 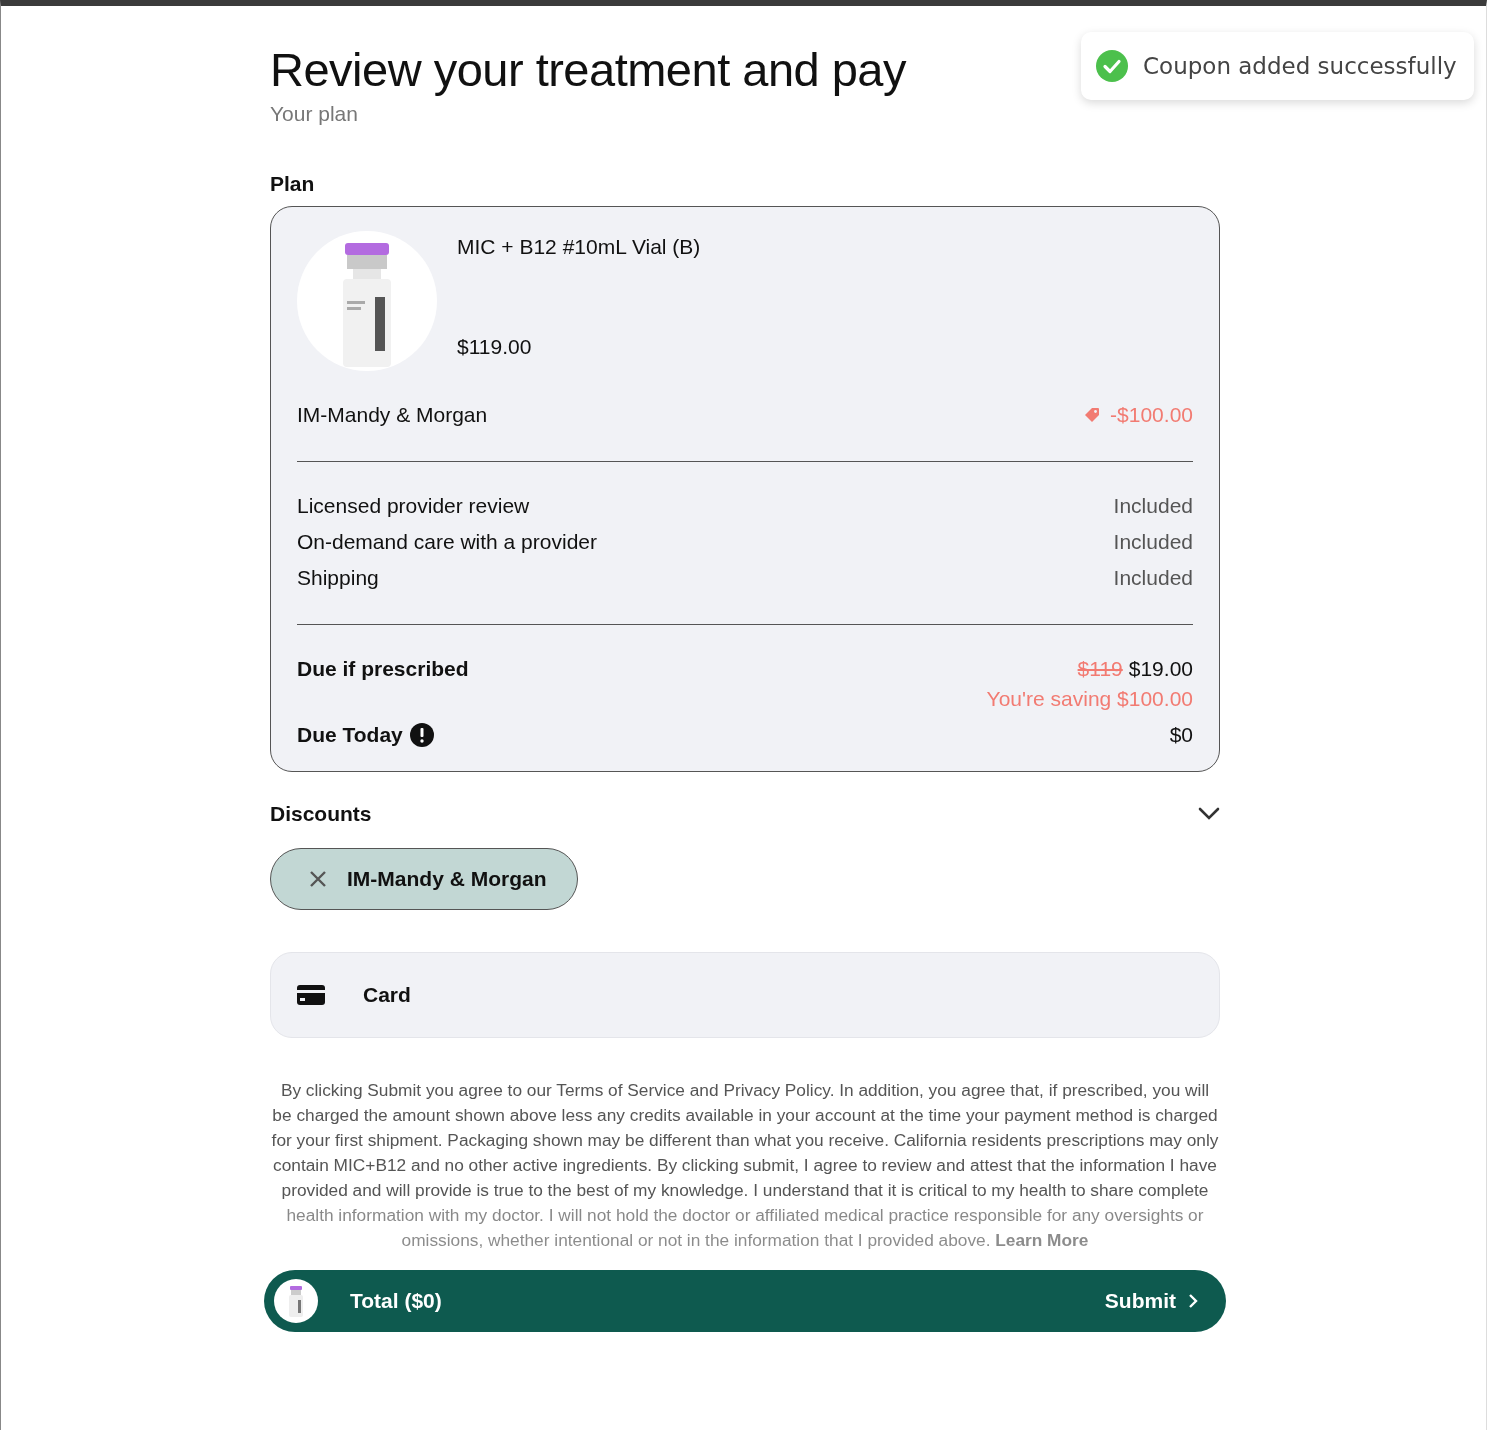 What do you see at coordinates (1089, 699) in the screenshot?
I see `savings-text: You're saving $100.00` at bounding box center [1089, 699].